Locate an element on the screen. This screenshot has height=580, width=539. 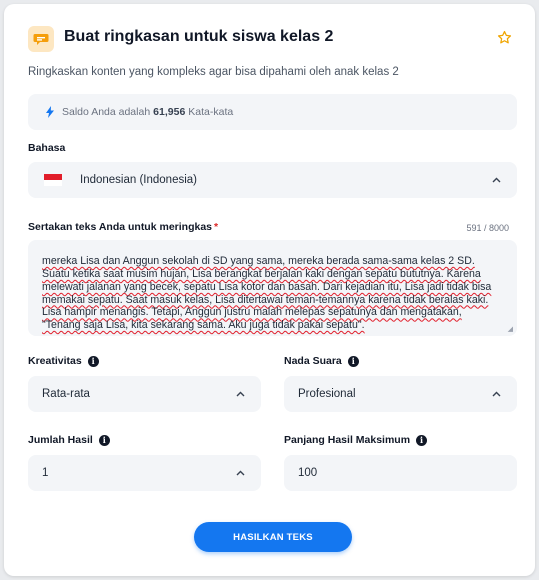
page-title: Buat ringkasan untuk siswa kelas 2 is located at coordinates (199, 36).